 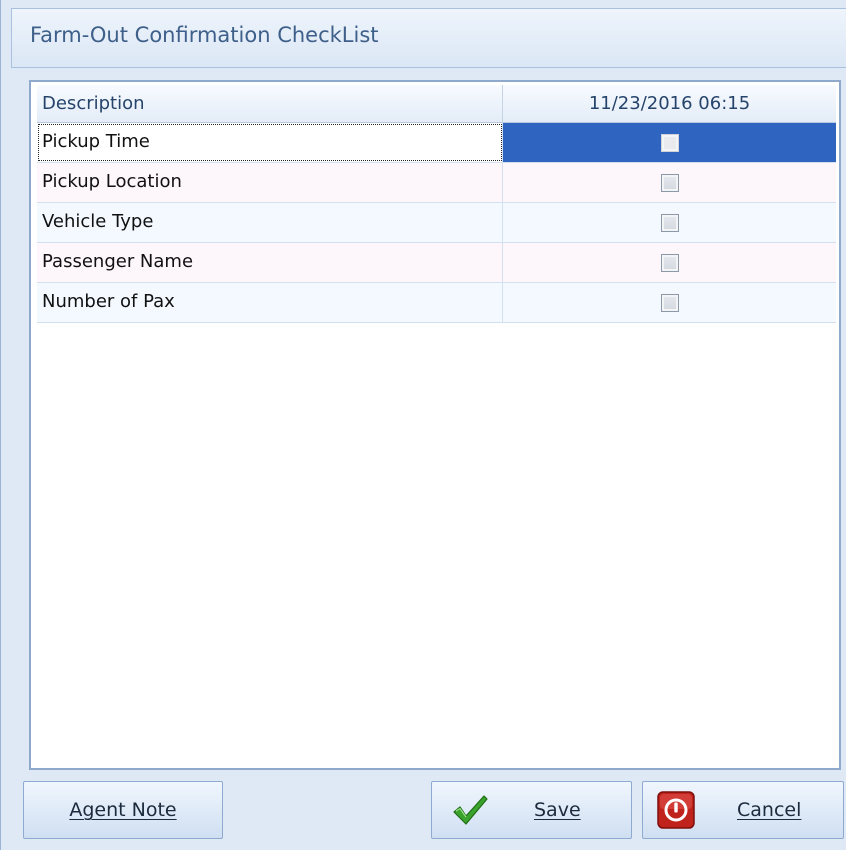 I want to click on agent-note-label: Agent Note, so click(x=123, y=810).